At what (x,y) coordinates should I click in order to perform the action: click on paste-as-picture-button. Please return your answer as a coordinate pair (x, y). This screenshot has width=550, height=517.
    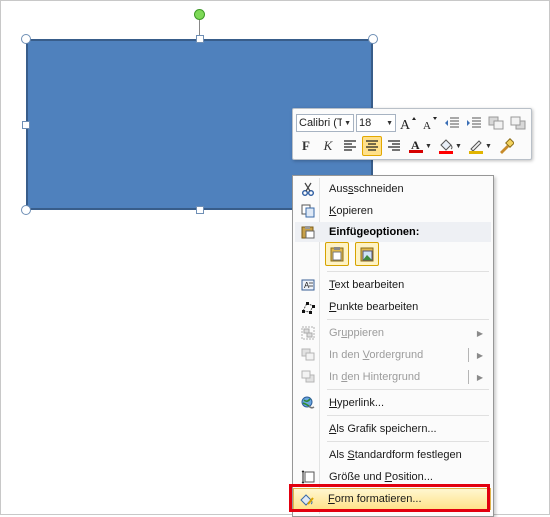
    Looking at the image, I should click on (367, 254).